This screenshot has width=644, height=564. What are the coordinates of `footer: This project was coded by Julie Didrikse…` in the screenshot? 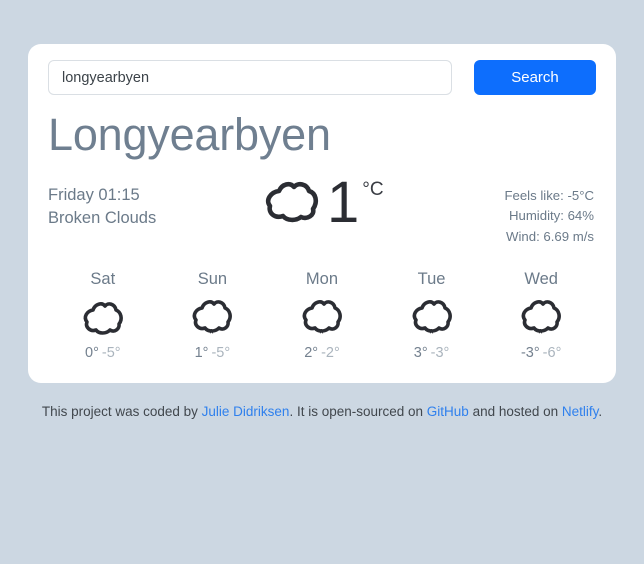 It's located at (322, 412).